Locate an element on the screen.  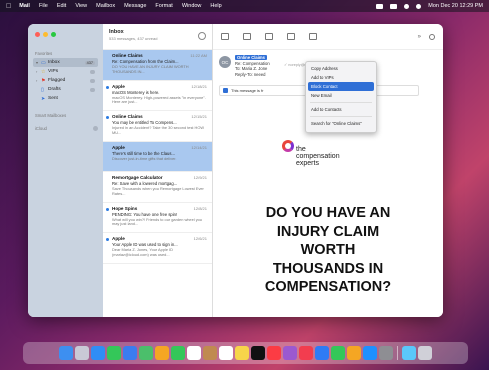
numbers-icon is located at coordinates (338, 353).